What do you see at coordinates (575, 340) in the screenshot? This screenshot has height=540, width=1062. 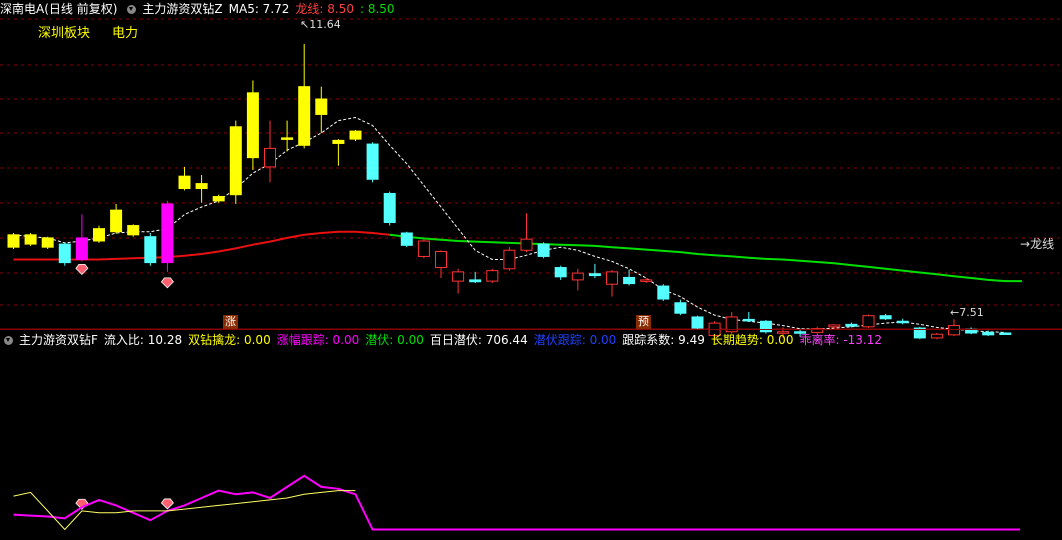 I see `lurk-track: 潜伏跟踪: 0.00` at bounding box center [575, 340].